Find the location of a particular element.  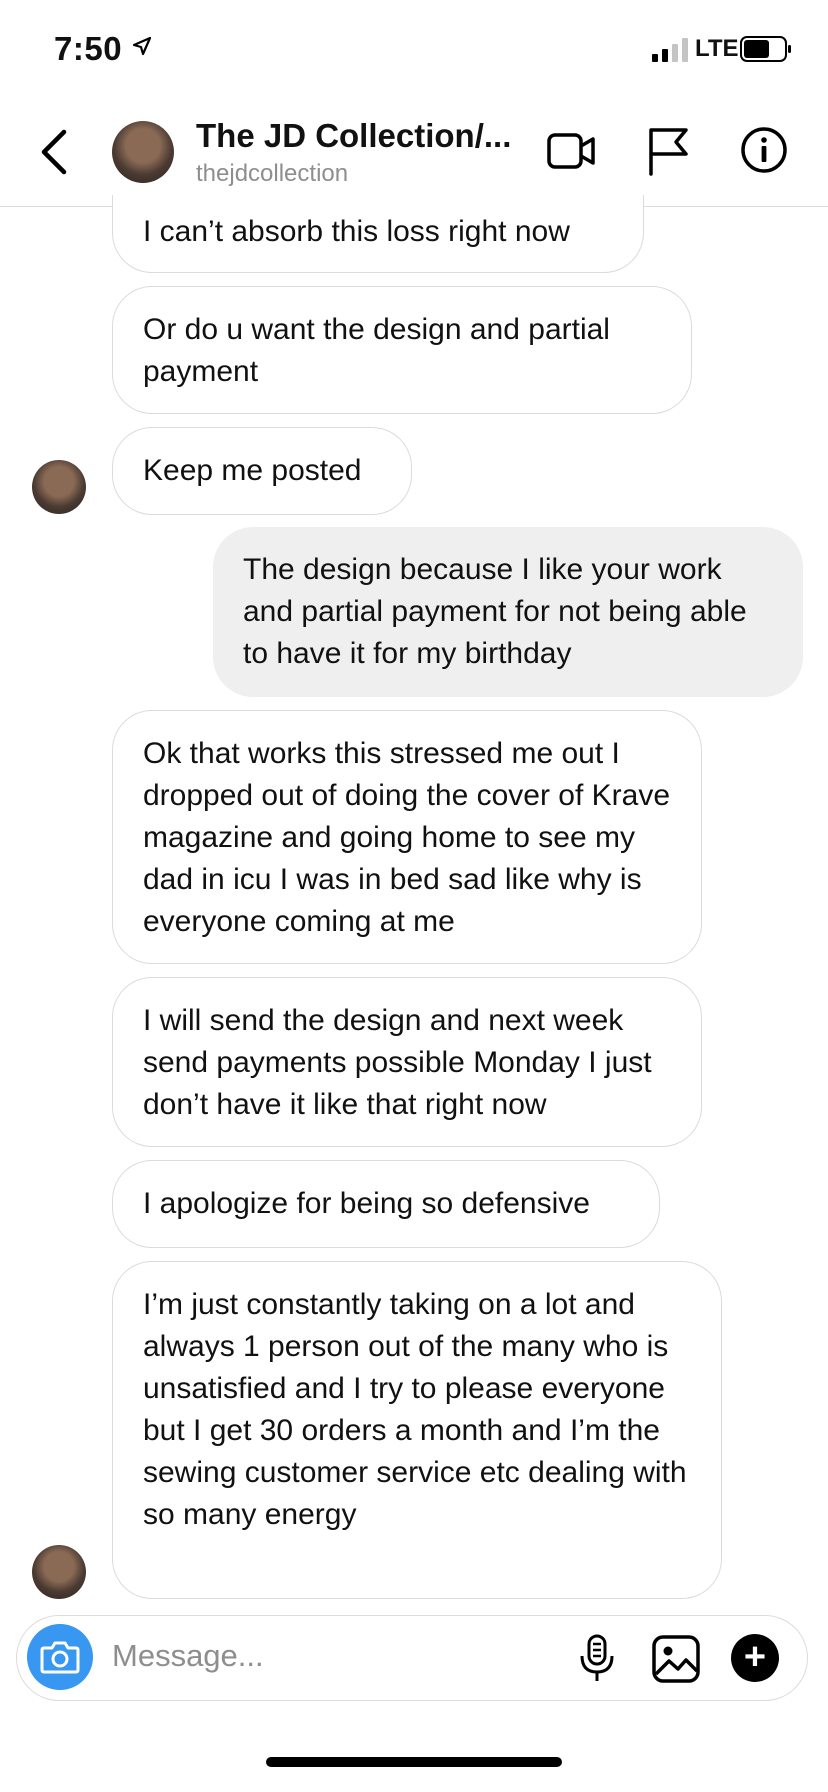

message-bubble-received: I apologize for being so defensive is located at coordinates (386, 1204).